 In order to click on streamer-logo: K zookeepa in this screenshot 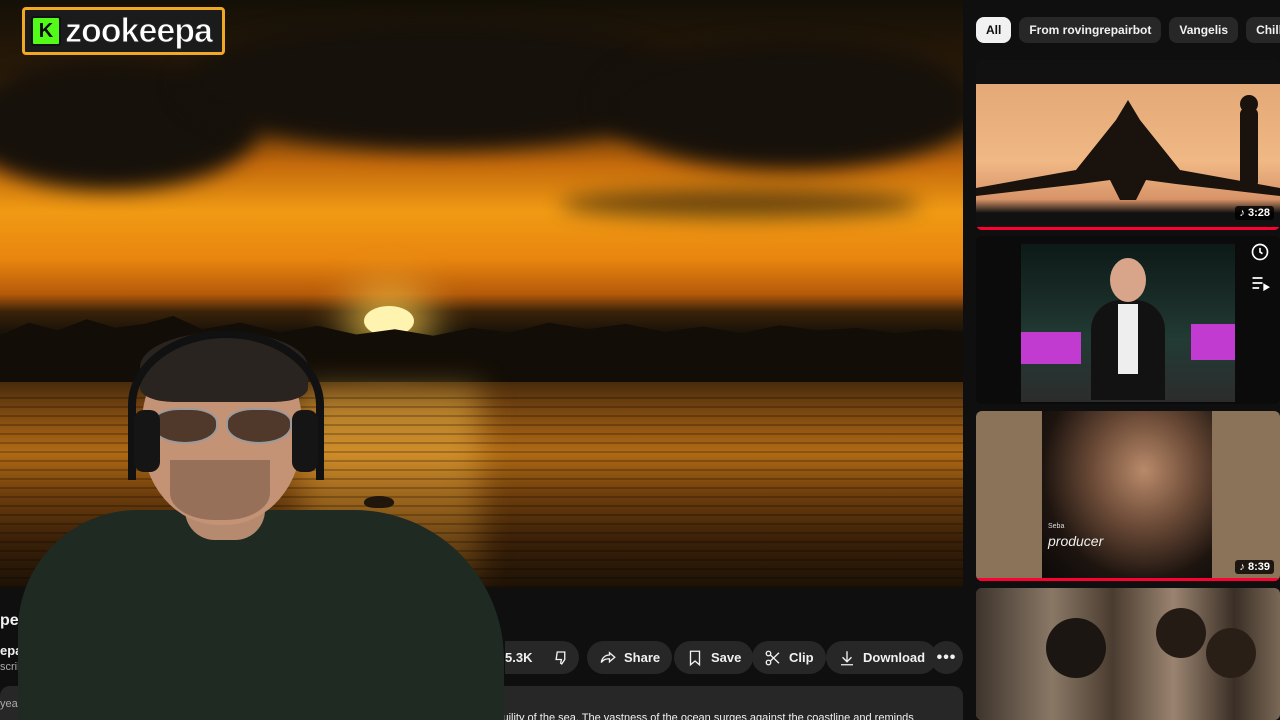, I will do `click(123, 31)`.